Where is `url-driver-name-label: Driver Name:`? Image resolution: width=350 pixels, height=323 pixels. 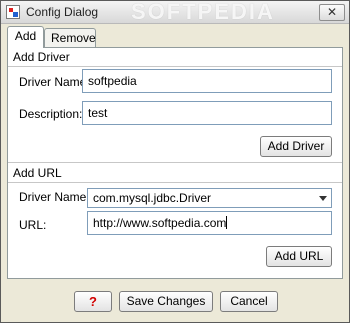
url-driver-name-label: Driver Name: is located at coordinates (54, 197).